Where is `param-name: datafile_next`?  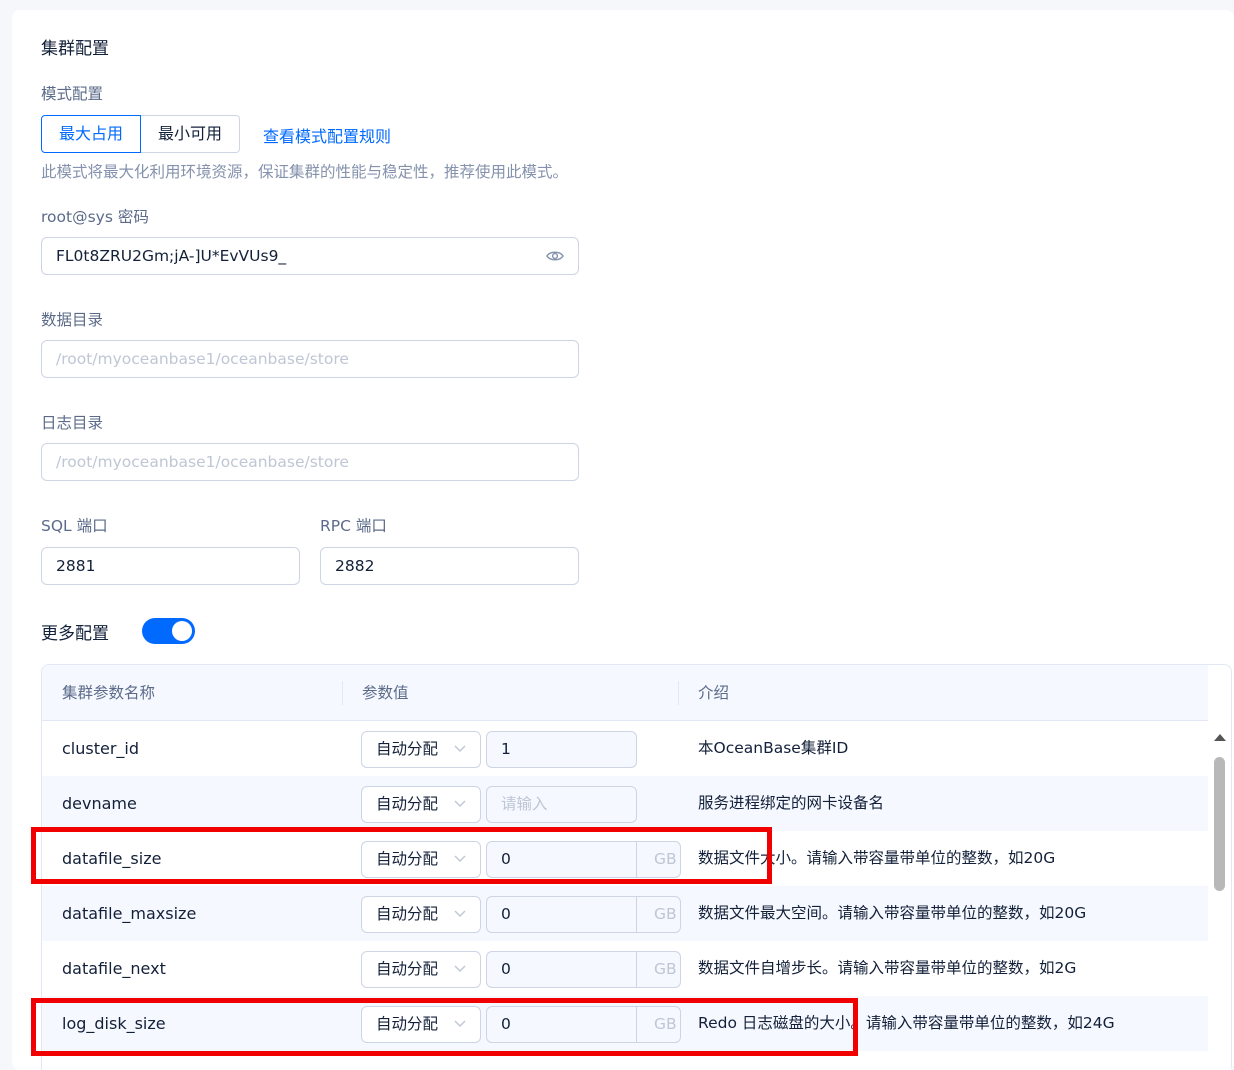
param-name: datafile_next is located at coordinates (114, 968).